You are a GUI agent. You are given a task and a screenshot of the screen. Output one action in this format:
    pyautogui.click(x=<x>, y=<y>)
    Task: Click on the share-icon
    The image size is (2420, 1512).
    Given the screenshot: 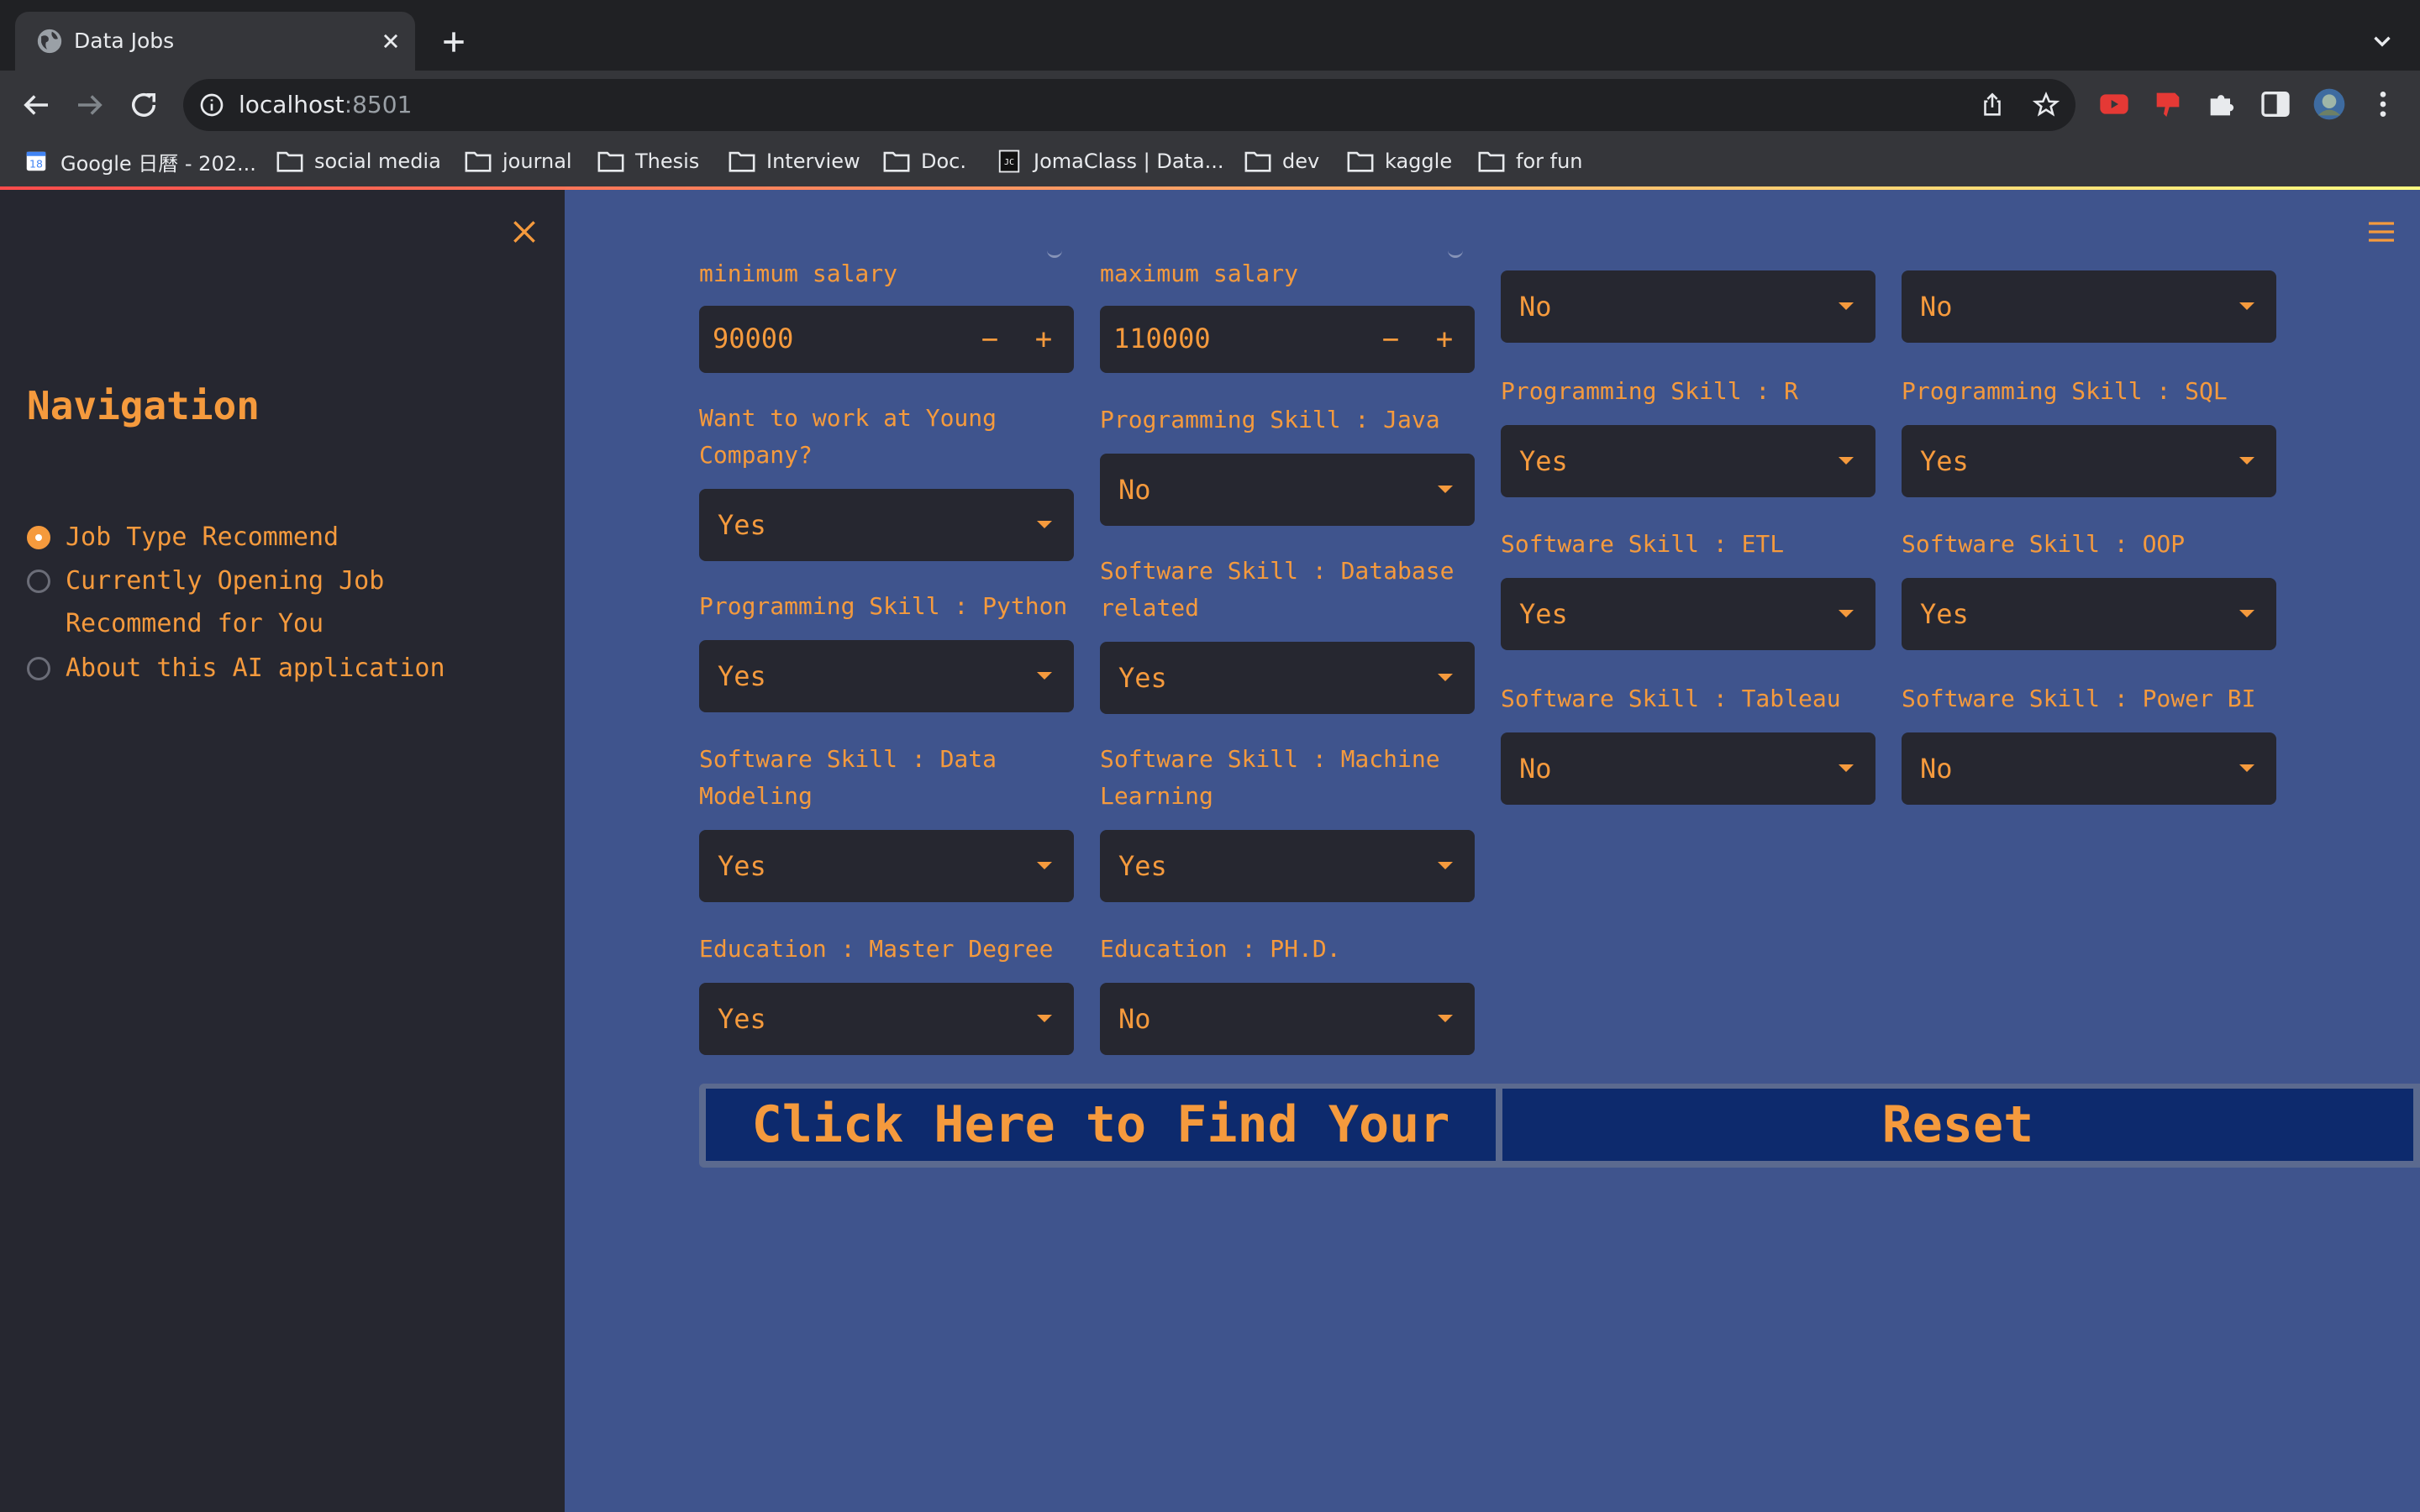 What is the action you would take?
    pyautogui.click(x=1992, y=105)
    